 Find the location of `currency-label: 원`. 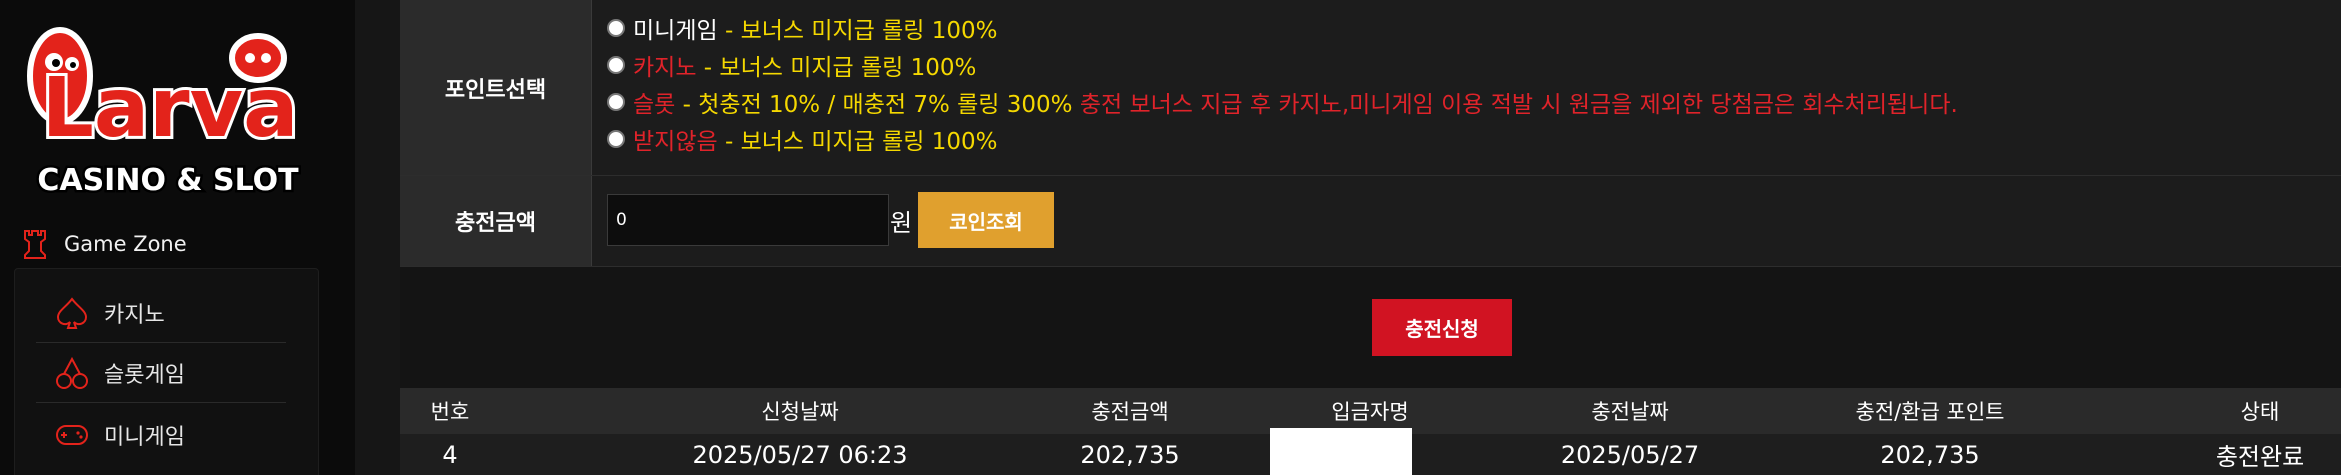

currency-label: 원 is located at coordinates (901, 223).